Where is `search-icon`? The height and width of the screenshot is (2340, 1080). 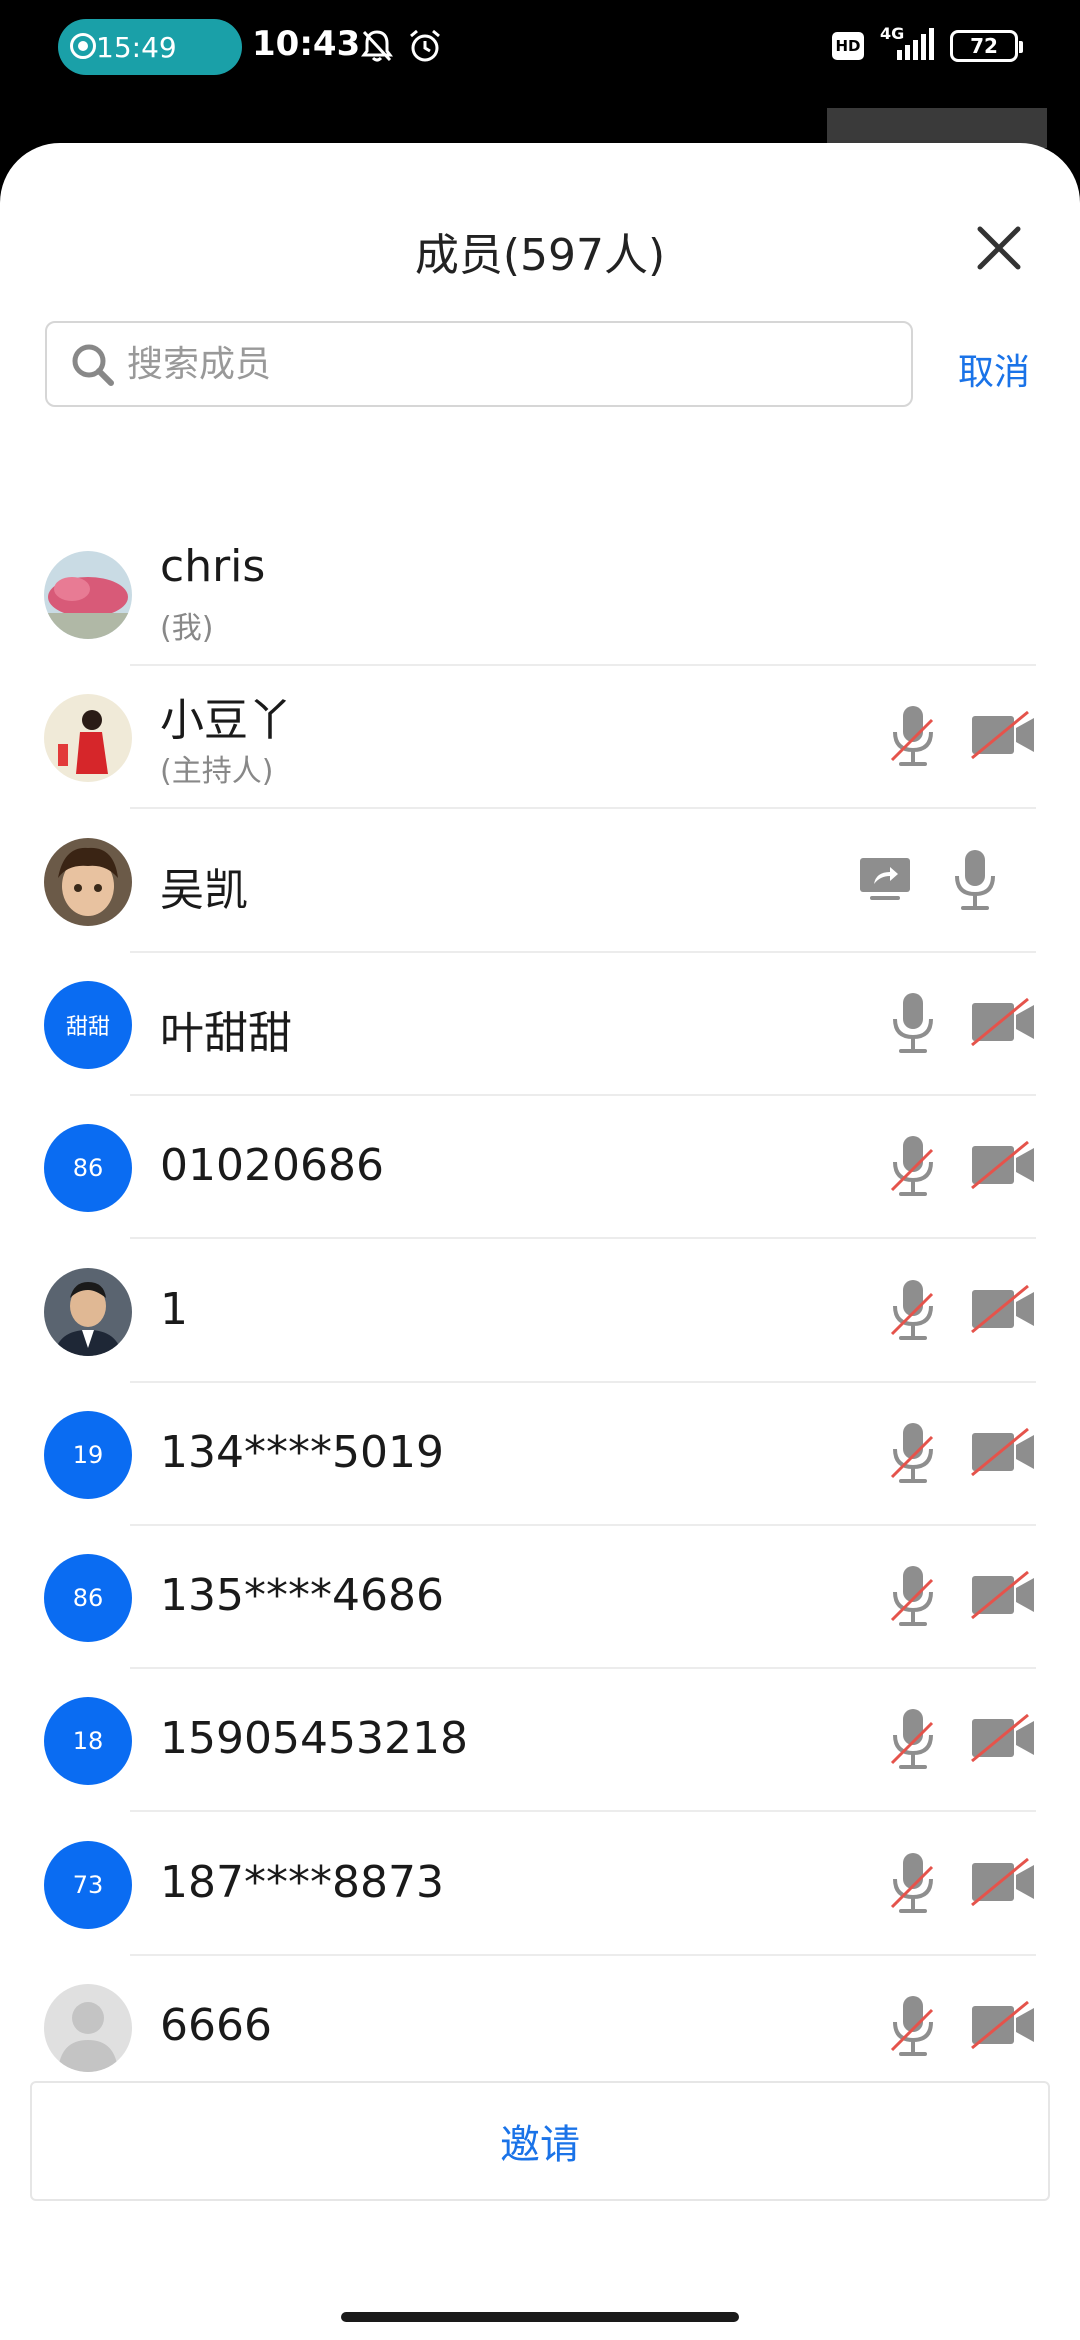 search-icon is located at coordinates (93, 365).